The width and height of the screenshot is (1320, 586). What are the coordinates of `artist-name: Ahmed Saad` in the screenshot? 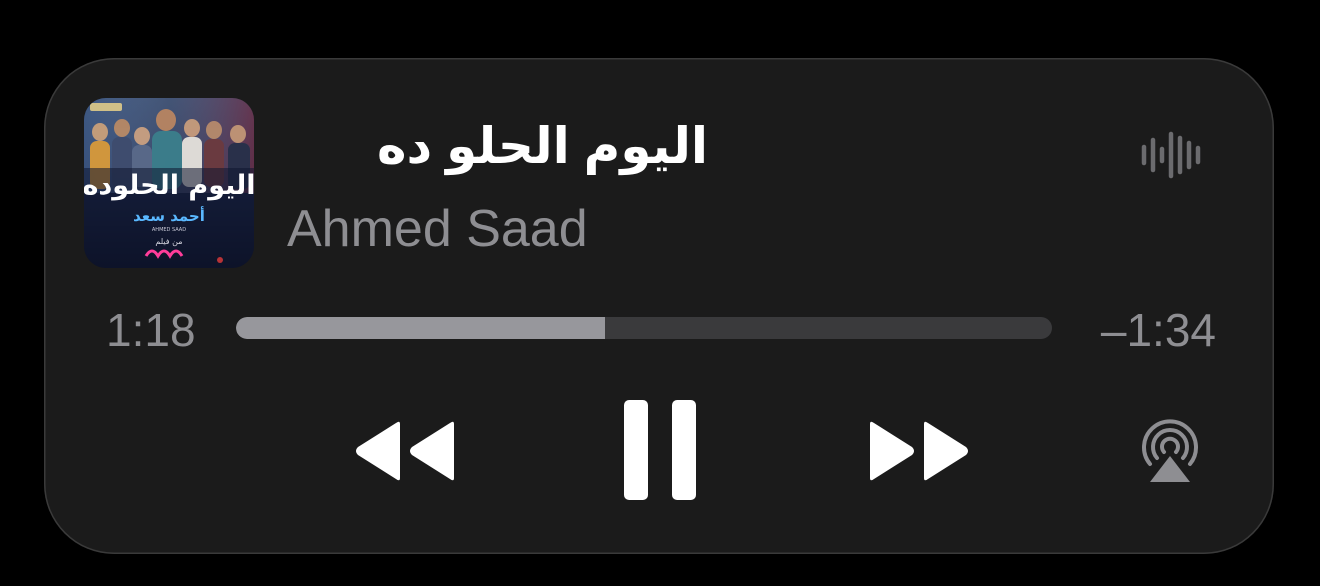 It's located at (437, 229).